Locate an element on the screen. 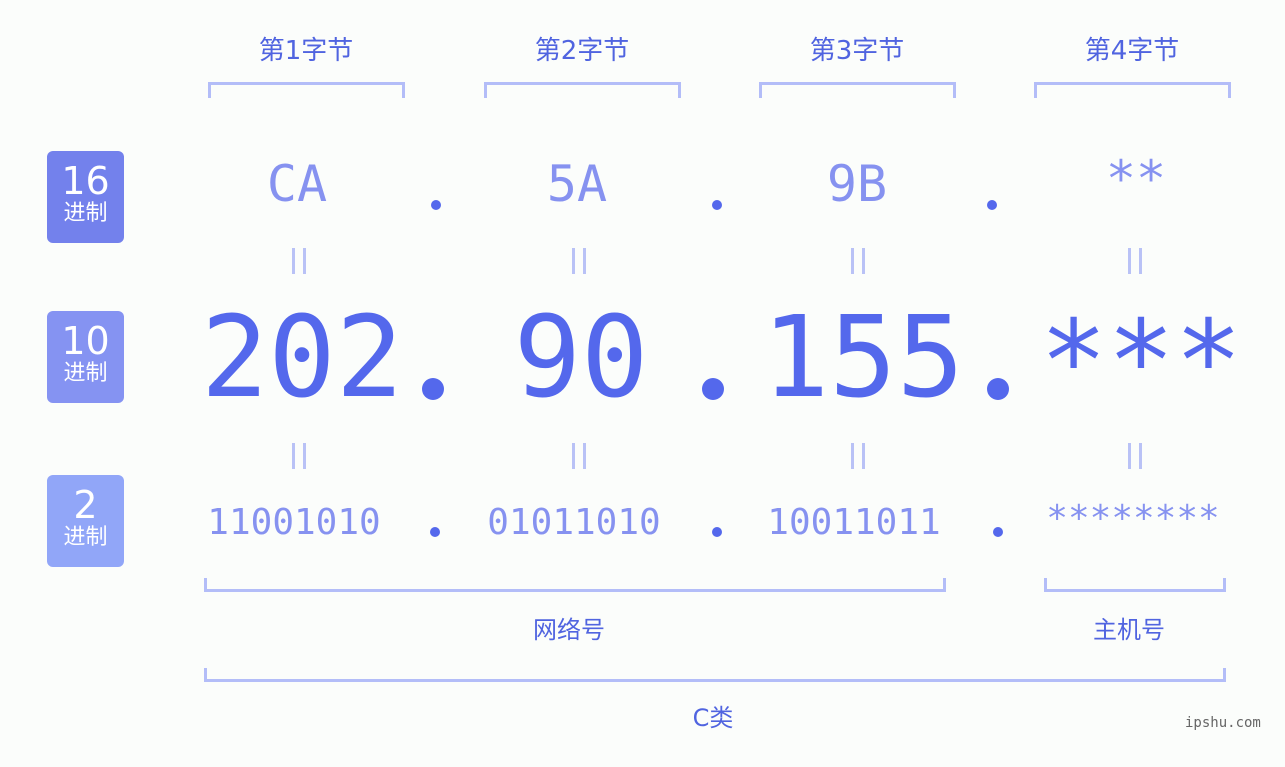  dec-badge-number: 10 is located at coordinates (85, 341).